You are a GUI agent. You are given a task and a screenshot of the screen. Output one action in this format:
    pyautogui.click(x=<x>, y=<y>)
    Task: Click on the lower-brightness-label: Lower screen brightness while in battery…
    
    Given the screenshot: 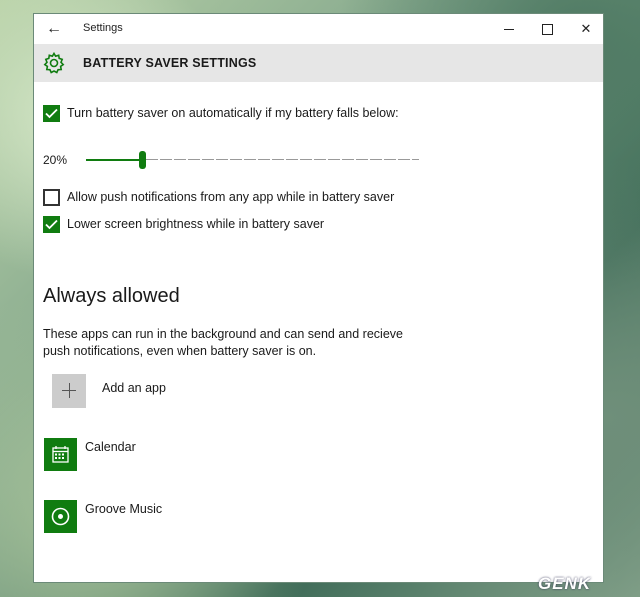 What is the action you would take?
    pyautogui.click(x=196, y=224)
    